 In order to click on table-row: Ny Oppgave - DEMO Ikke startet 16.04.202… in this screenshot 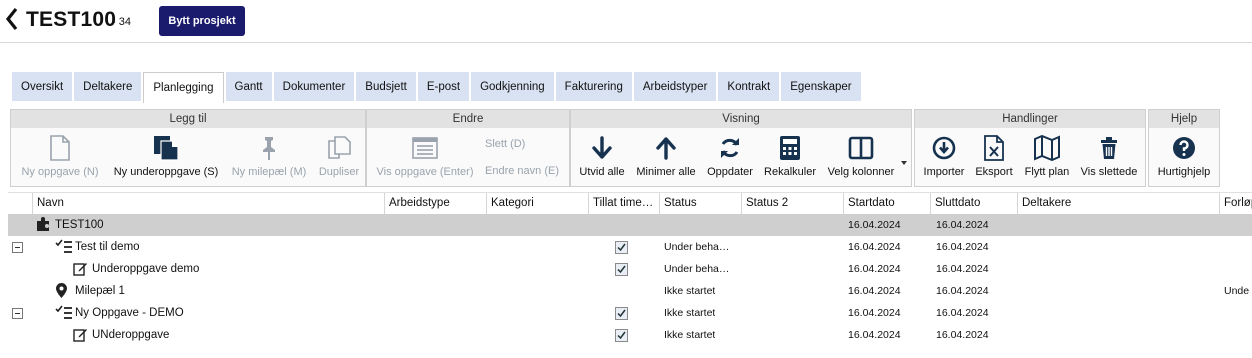, I will do `click(630, 313)`.